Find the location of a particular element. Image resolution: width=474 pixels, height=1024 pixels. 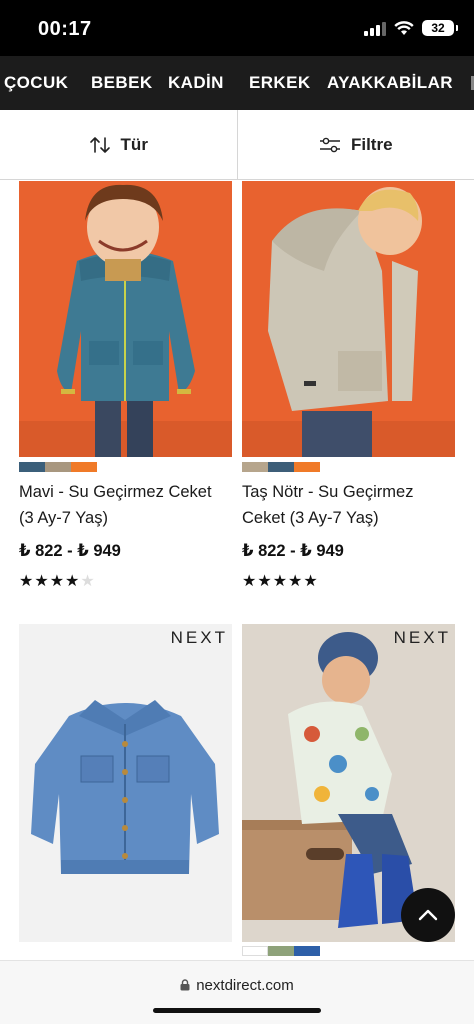

status-time: 00:17 is located at coordinates (65, 29).